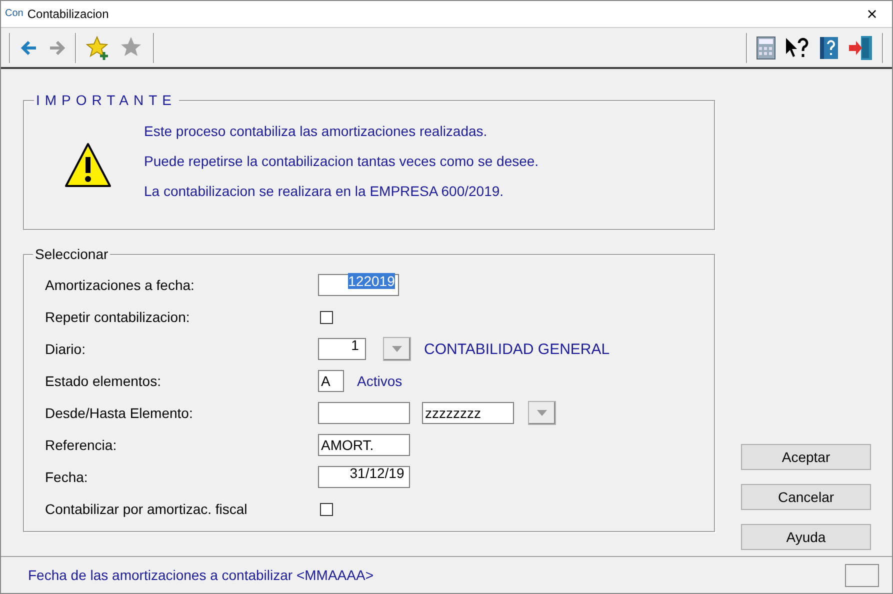 This screenshot has height=594, width=893. I want to click on input-field: 122019, so click(358, 285).